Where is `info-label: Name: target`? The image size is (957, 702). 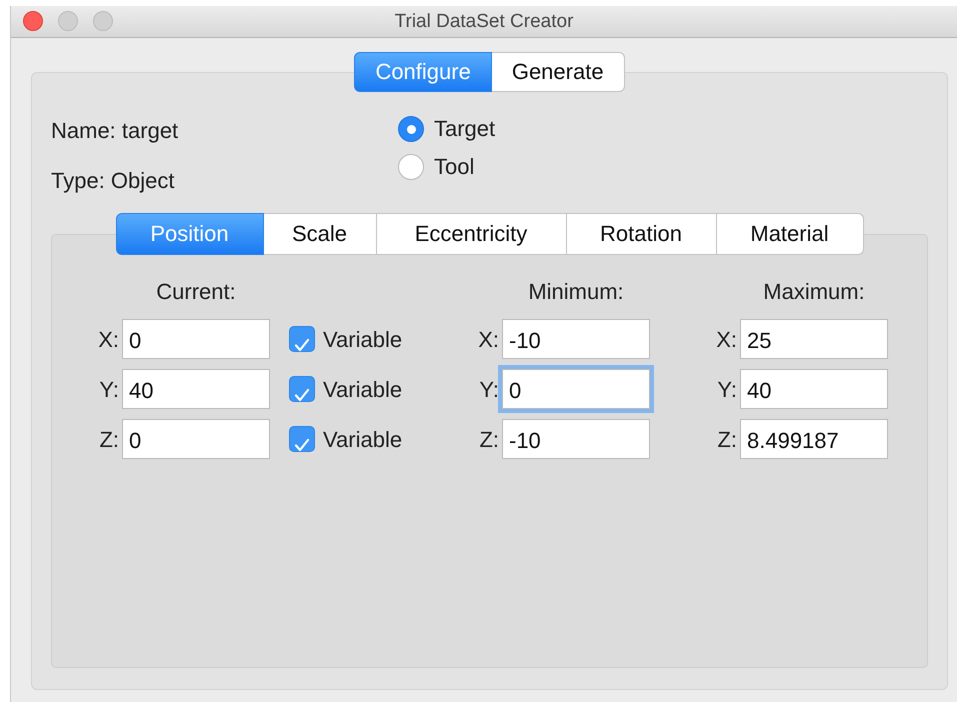 info-label: Name: target is located at coordinates (115, 131).